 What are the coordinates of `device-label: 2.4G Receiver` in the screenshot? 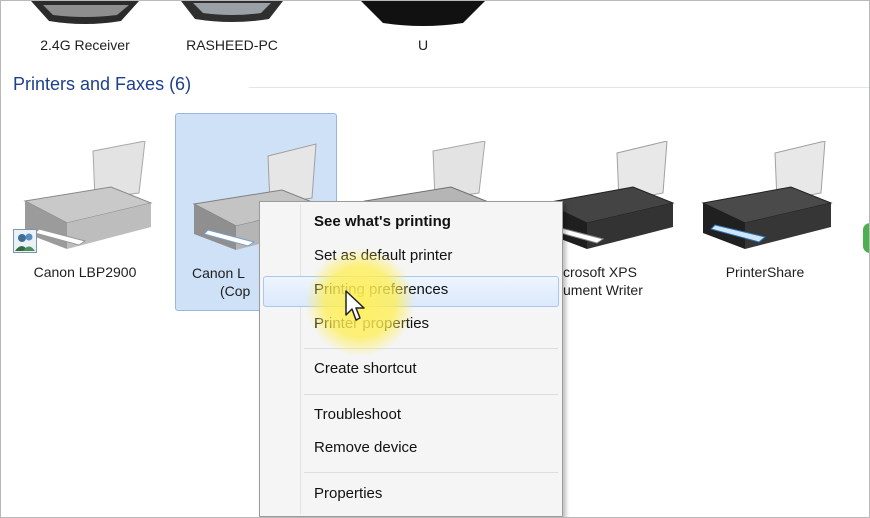 It's located at (85, 45).